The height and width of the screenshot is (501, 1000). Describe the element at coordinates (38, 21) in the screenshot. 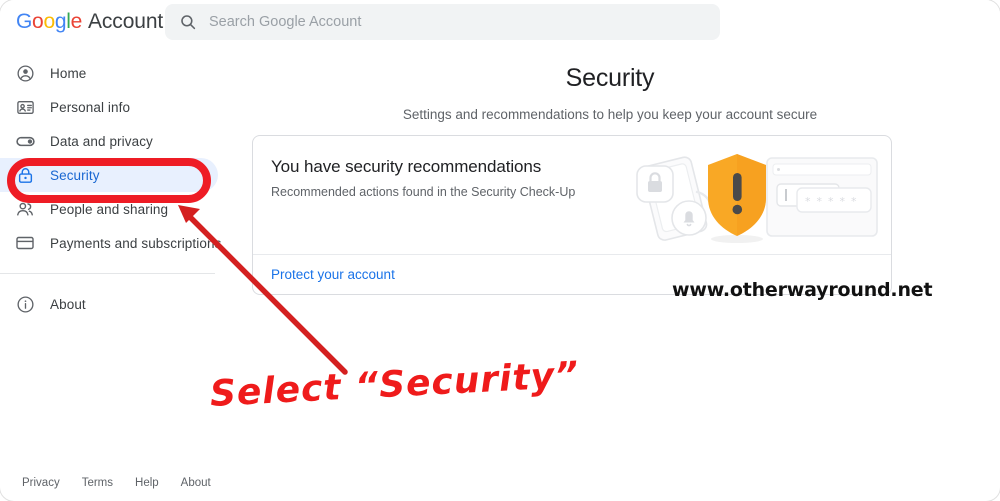

I see `logo-letter-o1: o` at that location.